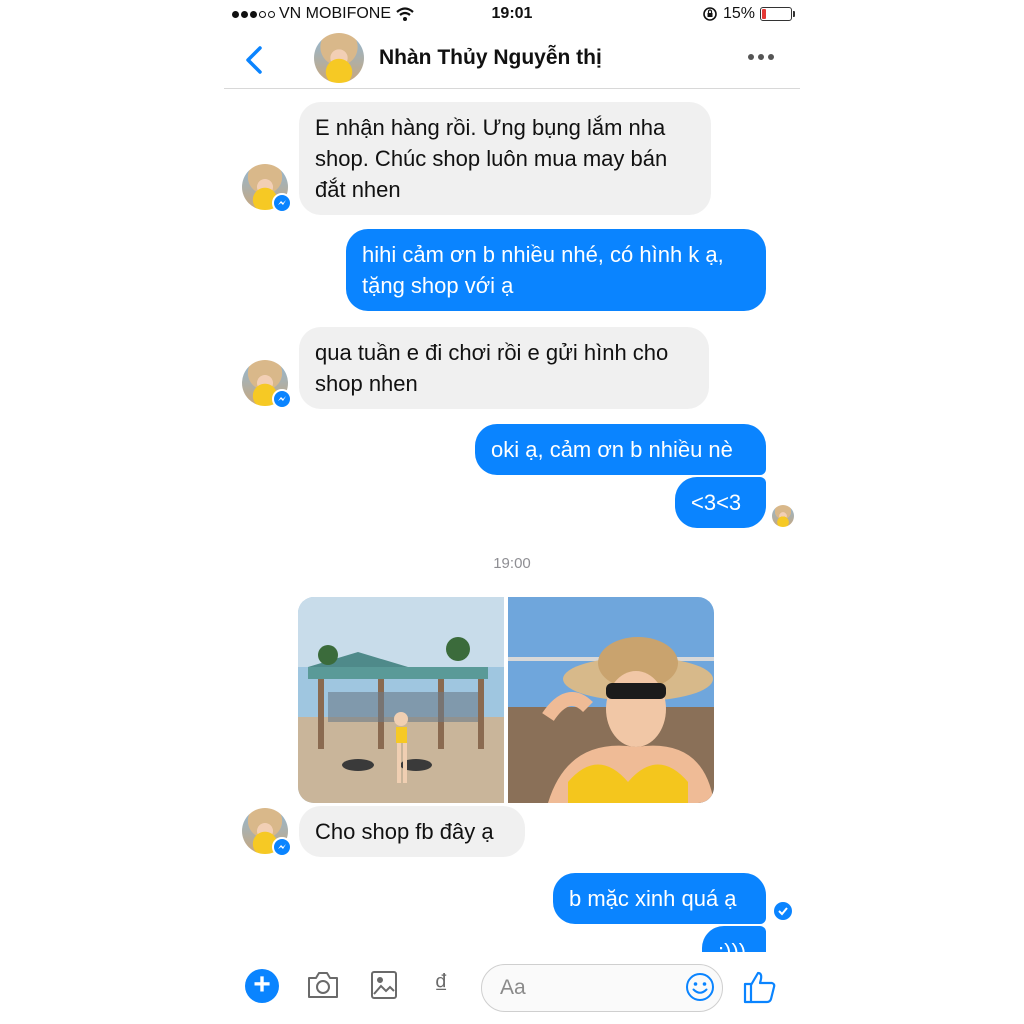  I want to click on dong-icon: ₫, so click(441, 984).